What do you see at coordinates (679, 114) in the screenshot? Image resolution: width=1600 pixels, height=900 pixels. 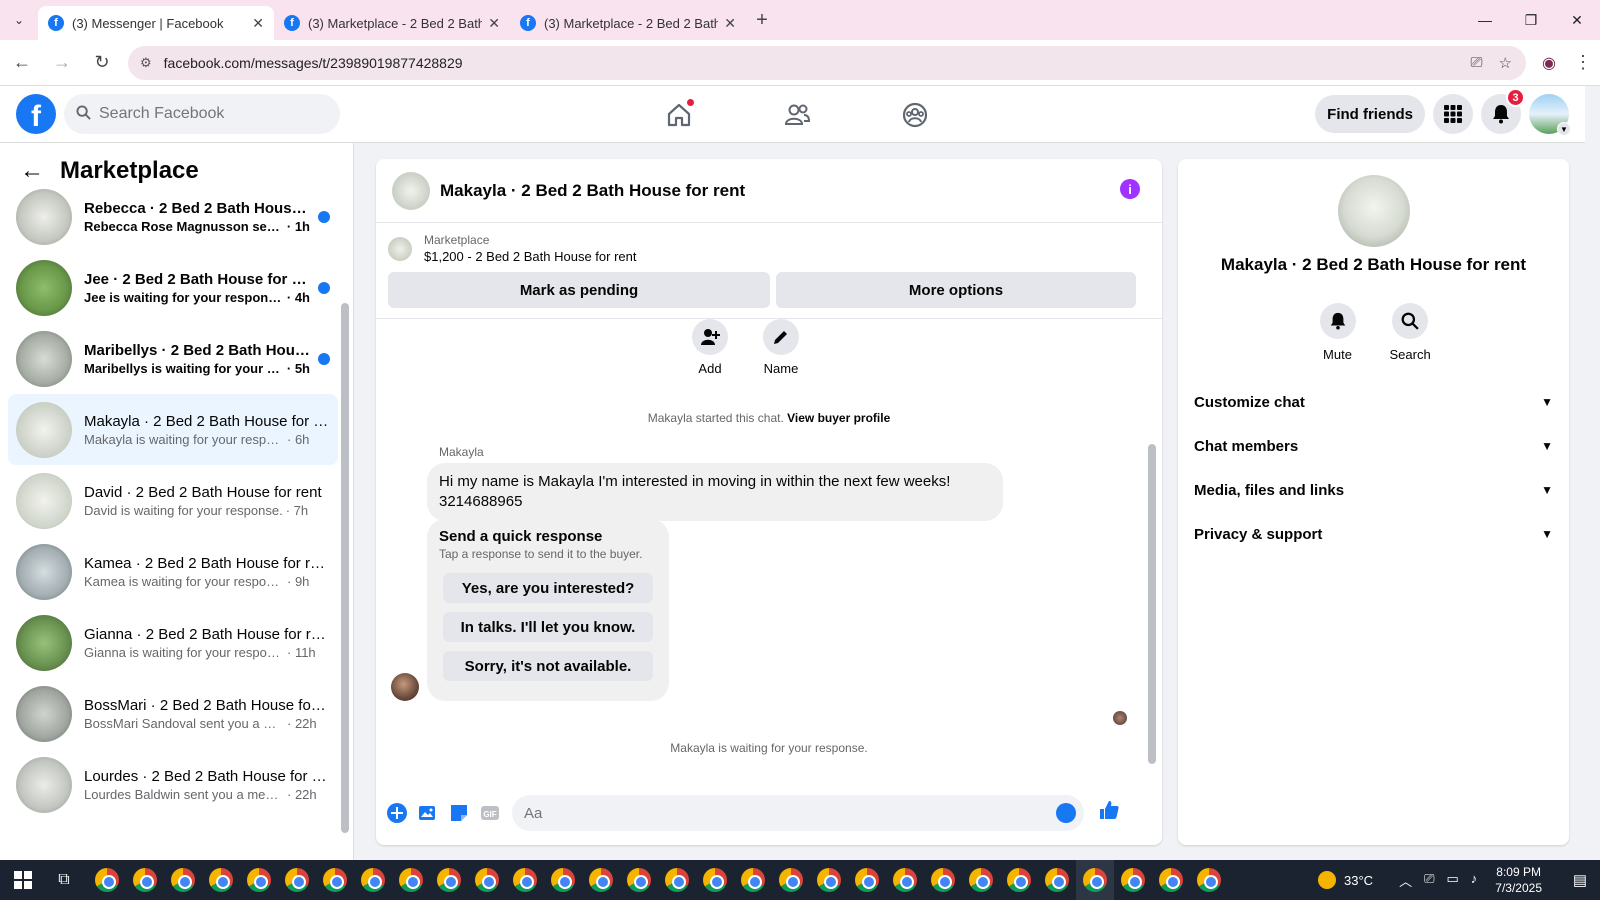 I see `nav-home` at bounding box center [679, 114].